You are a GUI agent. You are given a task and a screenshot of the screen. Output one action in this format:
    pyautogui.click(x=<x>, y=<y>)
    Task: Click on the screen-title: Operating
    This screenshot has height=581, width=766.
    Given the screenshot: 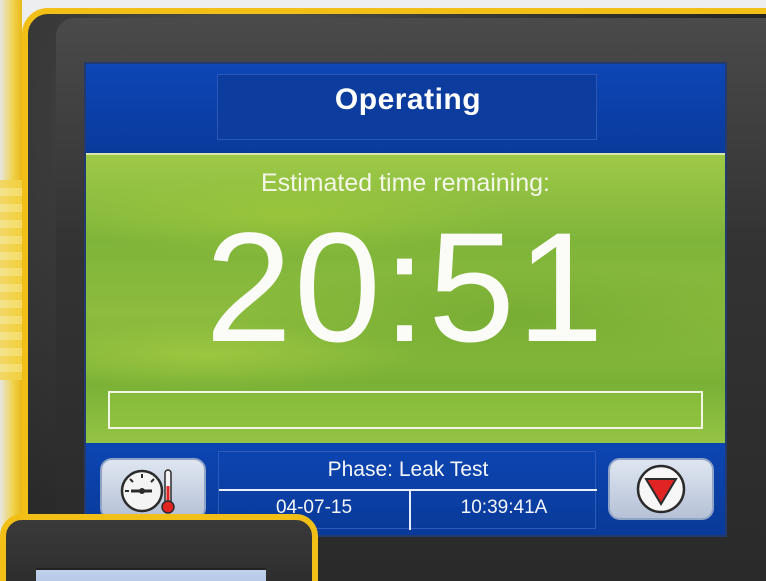 What is the action you would take?
    pyautogui.click(x=408, y=99)
    